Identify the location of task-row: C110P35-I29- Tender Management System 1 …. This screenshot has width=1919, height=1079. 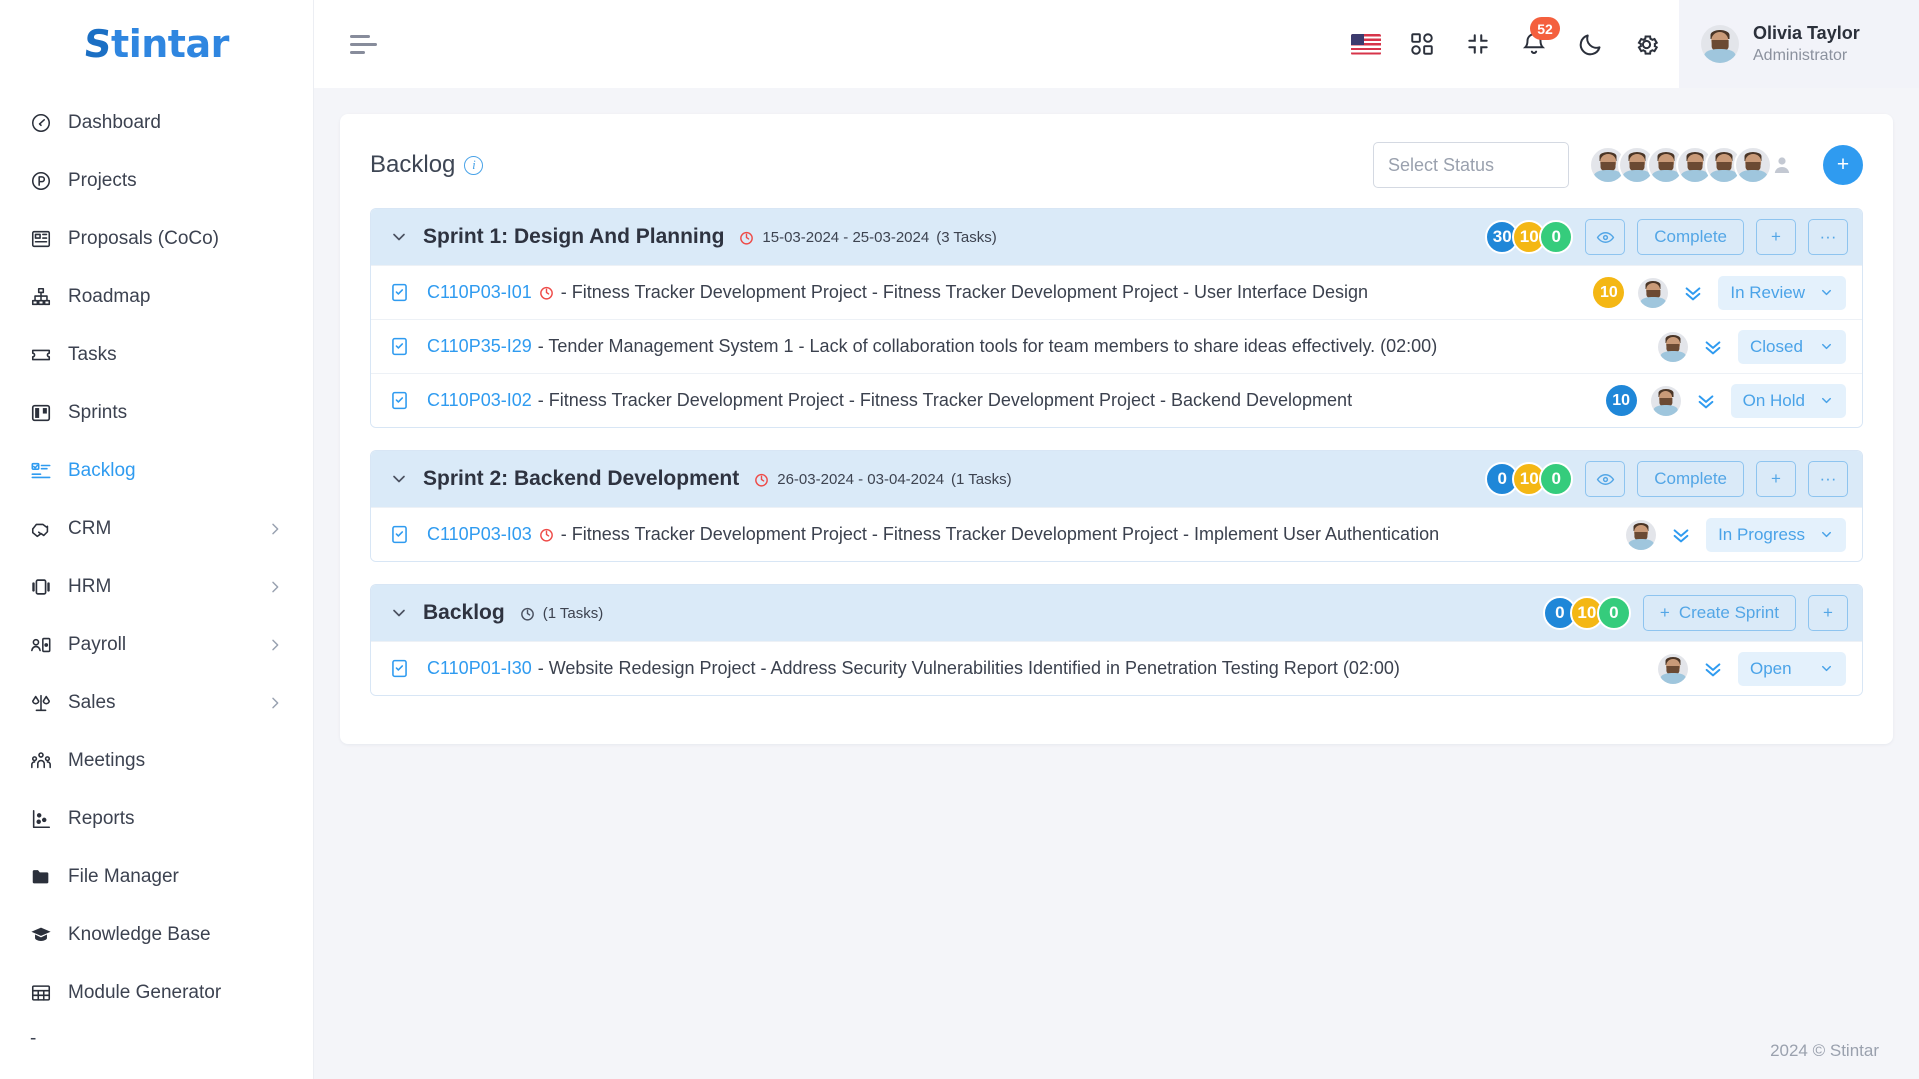
(1116, 346).